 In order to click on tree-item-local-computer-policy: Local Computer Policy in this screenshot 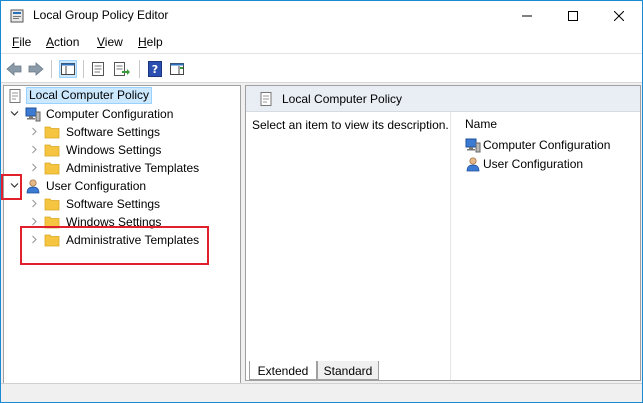, I will do `click(122, 96)`.